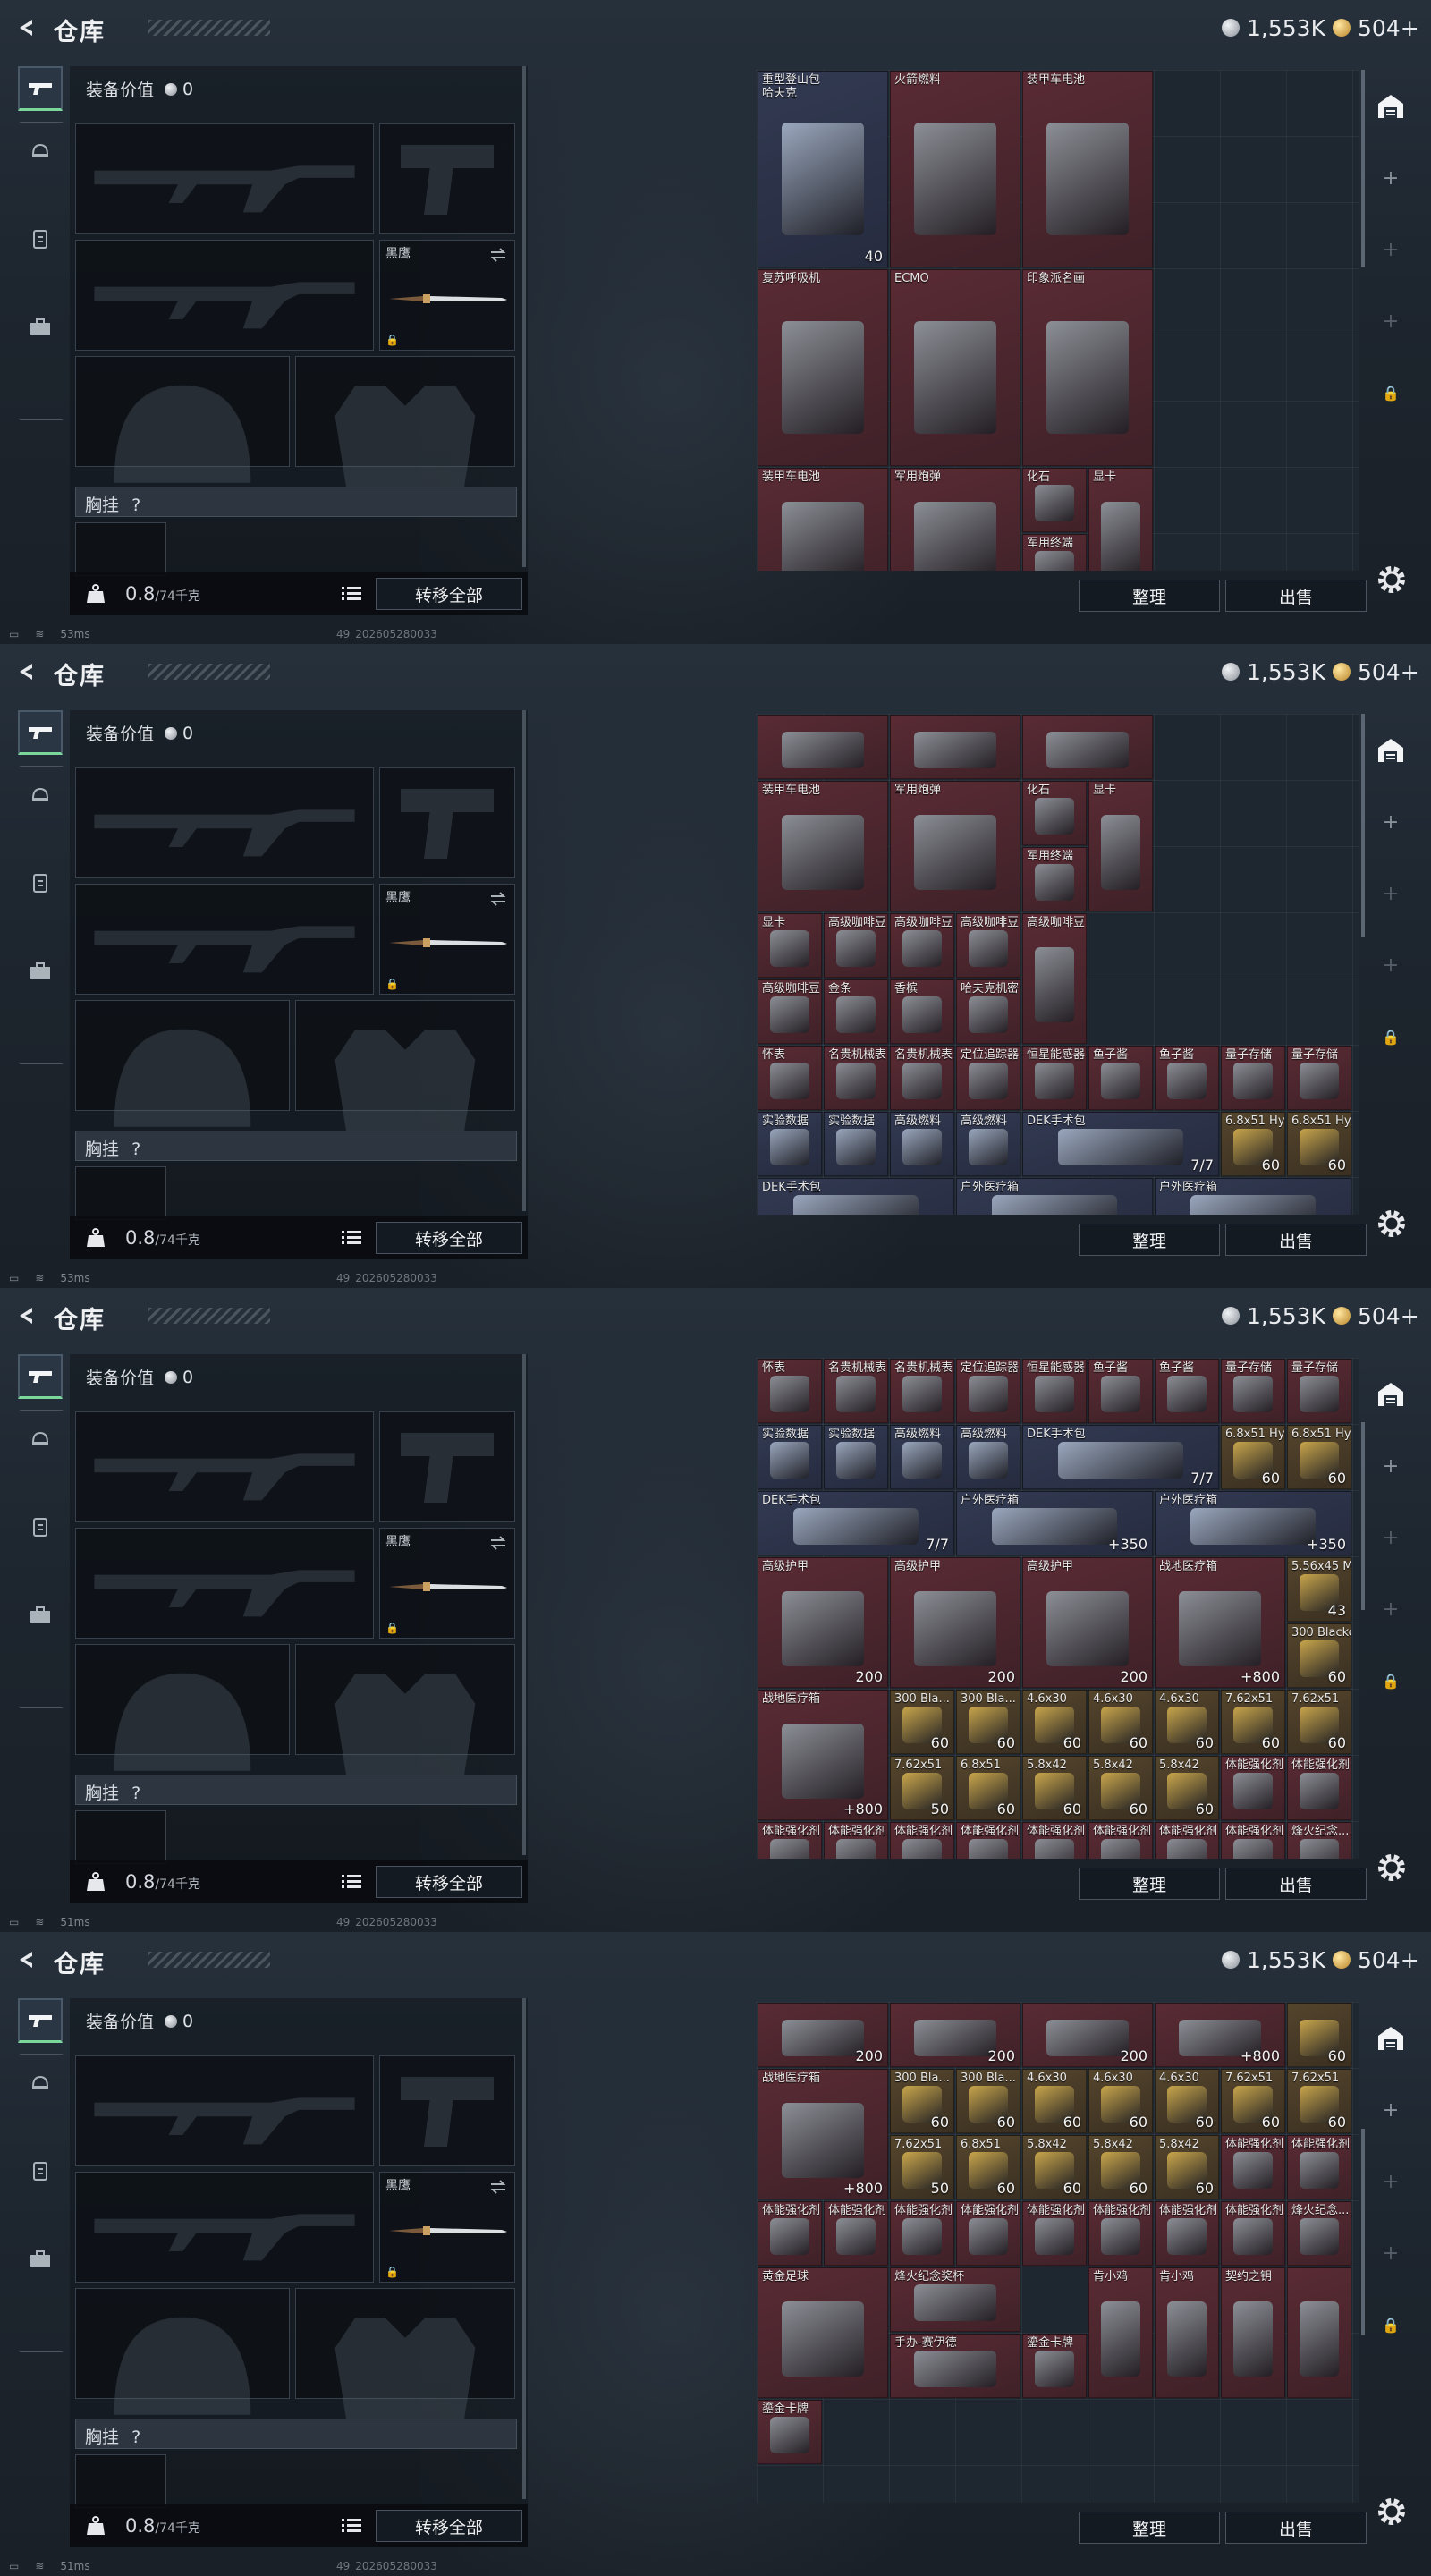 Image resolution: width=1431 pixels, height=2576 pixels. What do you see at coordinates (449, 1238) in the screenshot?
I see `transfer-all-button: 转移全部` at bounding box center [449, 1238].